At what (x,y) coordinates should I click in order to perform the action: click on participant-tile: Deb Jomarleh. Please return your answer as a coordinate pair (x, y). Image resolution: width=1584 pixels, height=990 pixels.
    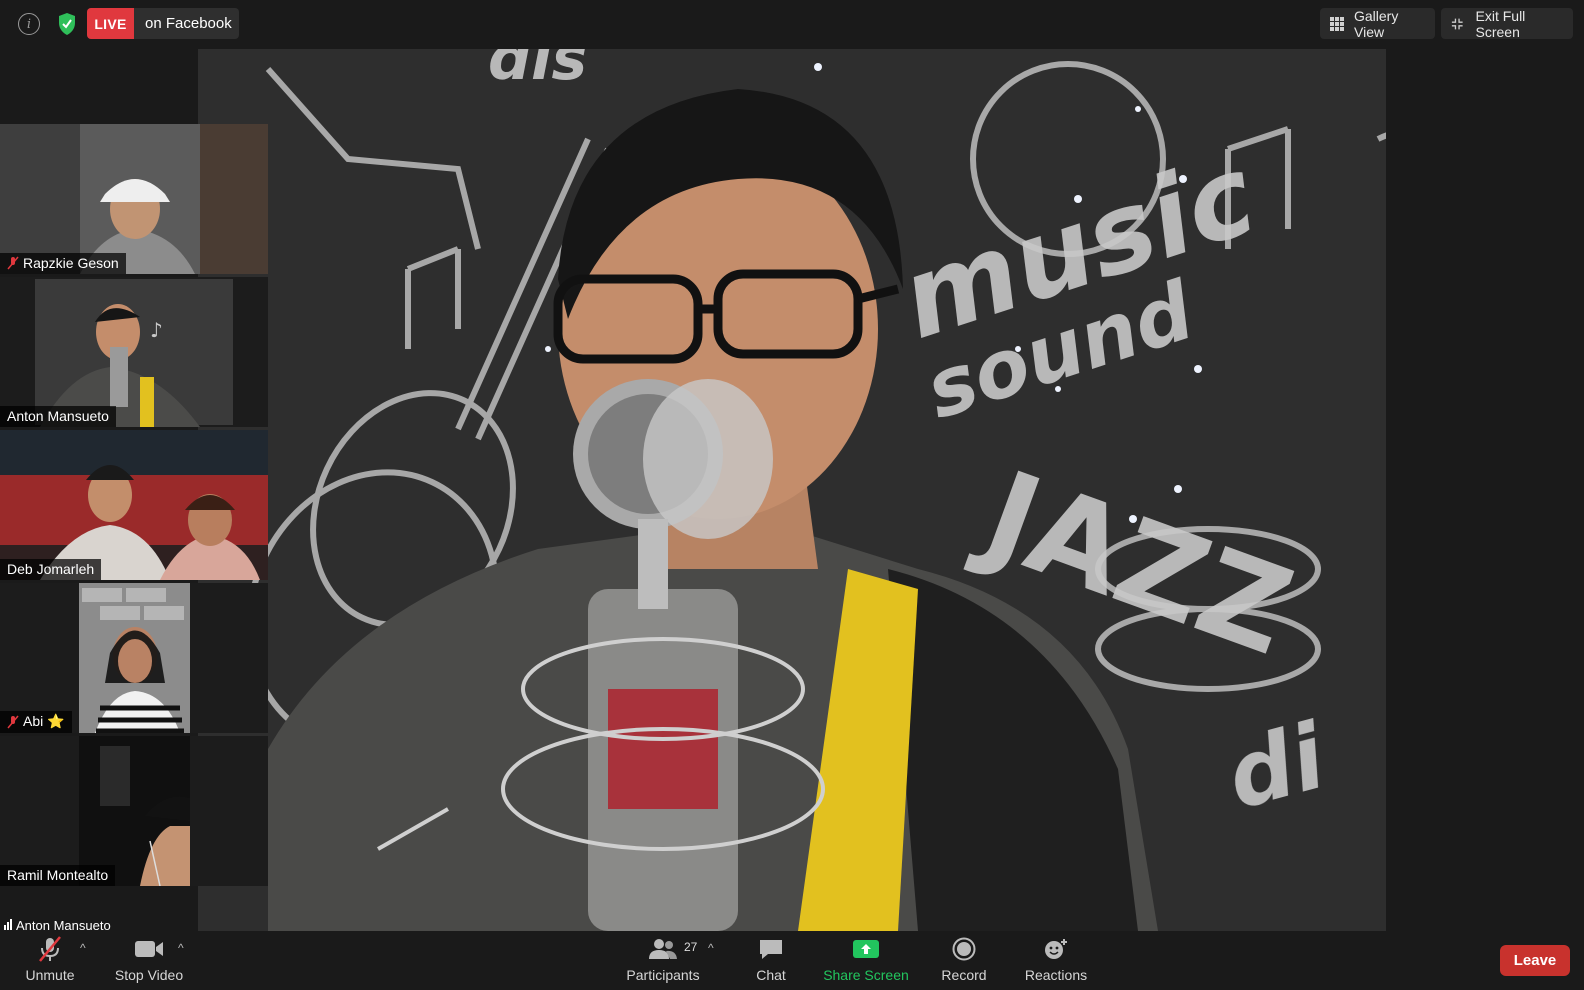
    Looking at the image, I should click on (134, 505).